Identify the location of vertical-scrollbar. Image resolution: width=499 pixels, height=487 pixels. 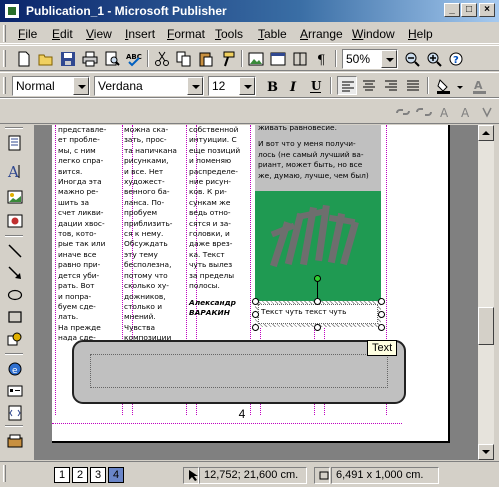
(486, 292).